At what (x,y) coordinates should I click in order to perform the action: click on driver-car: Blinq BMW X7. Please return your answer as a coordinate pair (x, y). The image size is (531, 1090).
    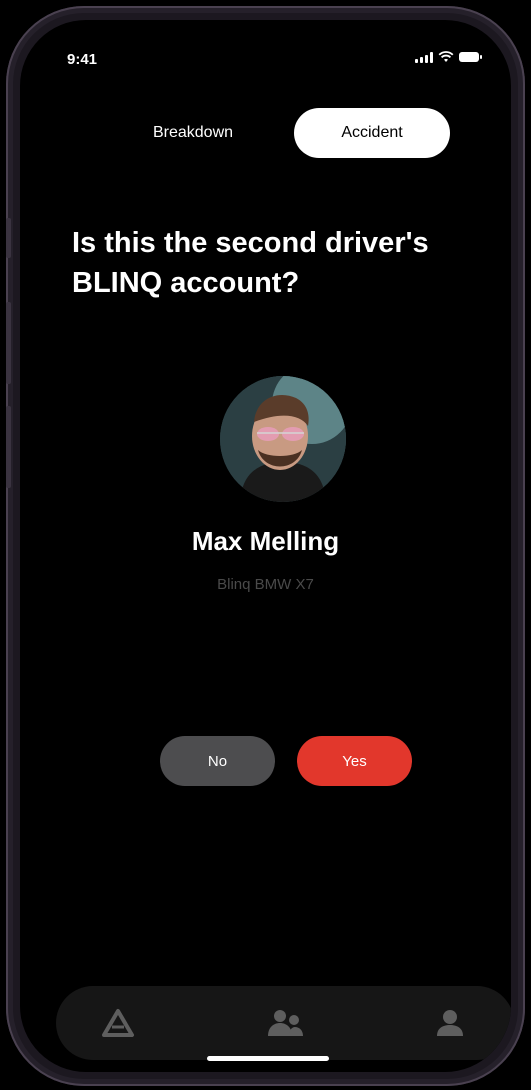
    Looking at the image, I should click on (265, 584).